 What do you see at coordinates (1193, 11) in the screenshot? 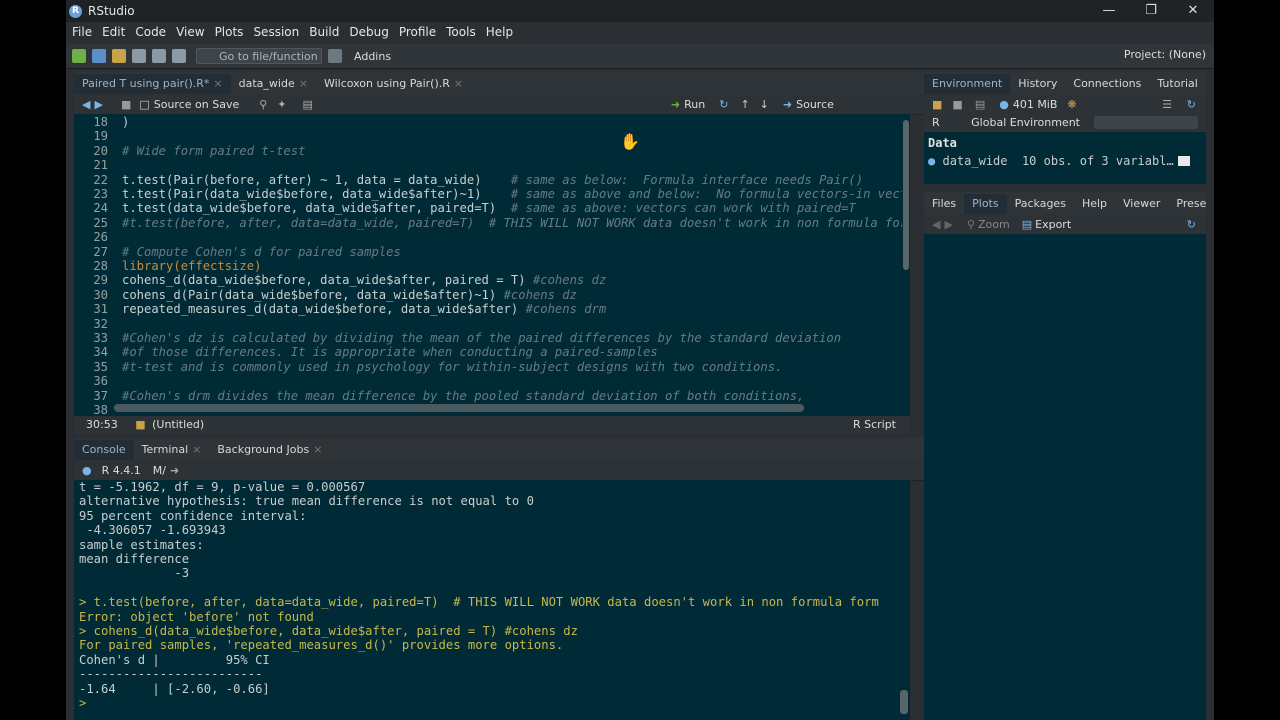
I see `close-icon: ✕` at bounding box center [1193, 11].